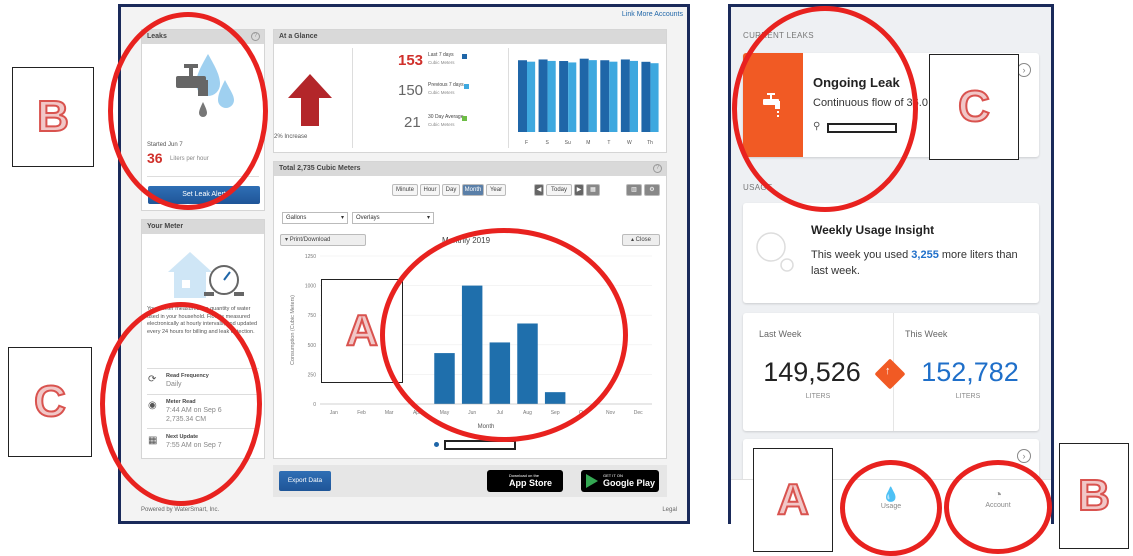  Describe the element at coordinates (650, 143) in the screenshot. I see `glance-day-label: Th` at that location.